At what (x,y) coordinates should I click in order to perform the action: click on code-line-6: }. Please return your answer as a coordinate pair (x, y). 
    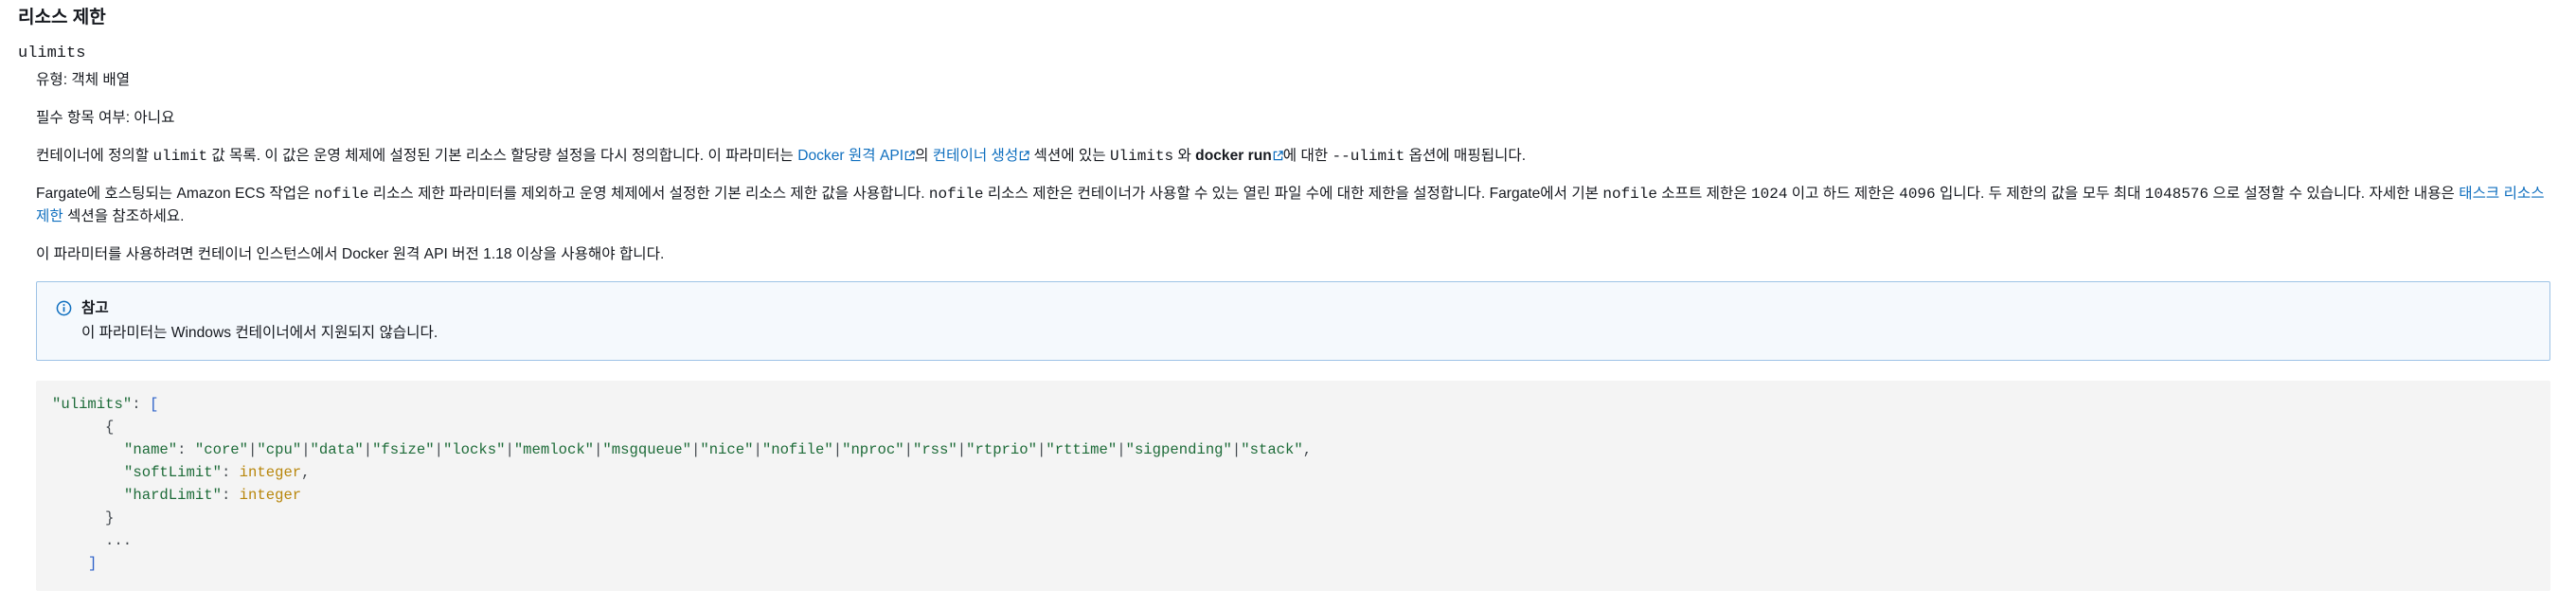
    Looking at the image, I should click on (110, 518).